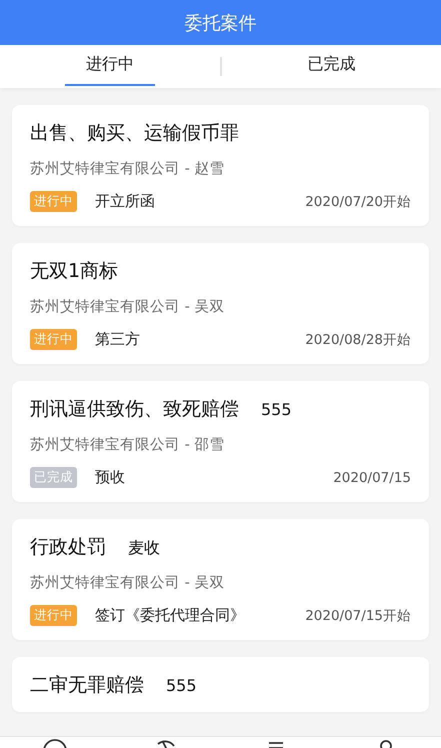  I want to click on case-title: 刑讯逼供致伤、致死赔偿, so click(134, 409).